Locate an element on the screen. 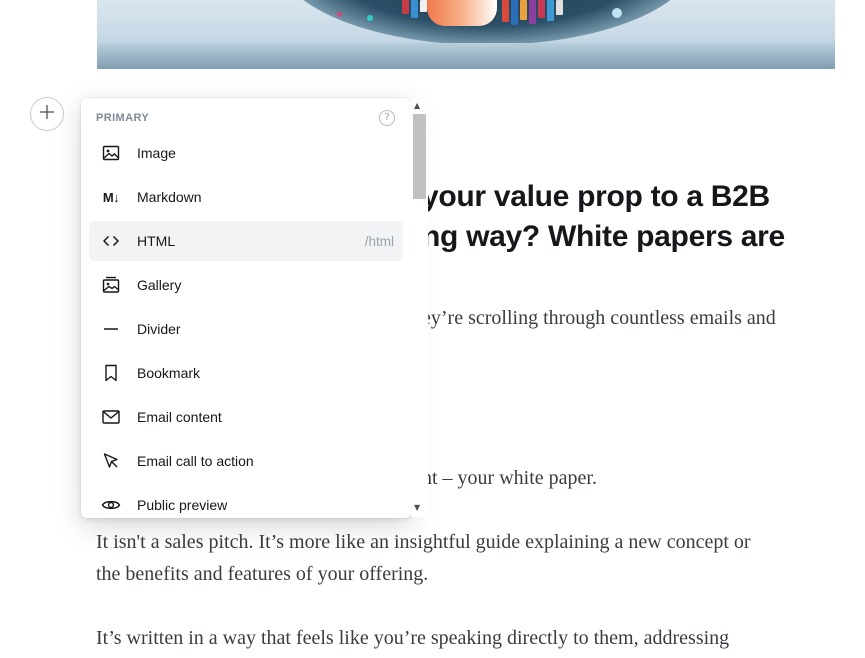 This screenshot has width=865, height=658. help-icon: ? is located at coordinates (387, 118).